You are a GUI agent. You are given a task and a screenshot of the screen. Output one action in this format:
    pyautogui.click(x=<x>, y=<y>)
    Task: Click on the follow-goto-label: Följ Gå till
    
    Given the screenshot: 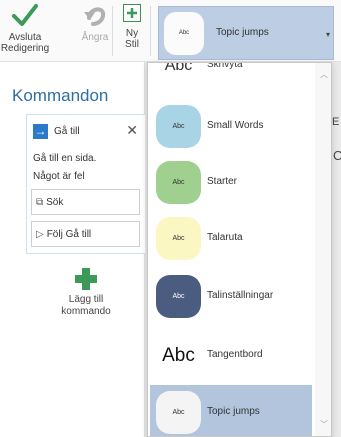 What is the action you would take?
    pyautogui.click(x=69, y=234)
    